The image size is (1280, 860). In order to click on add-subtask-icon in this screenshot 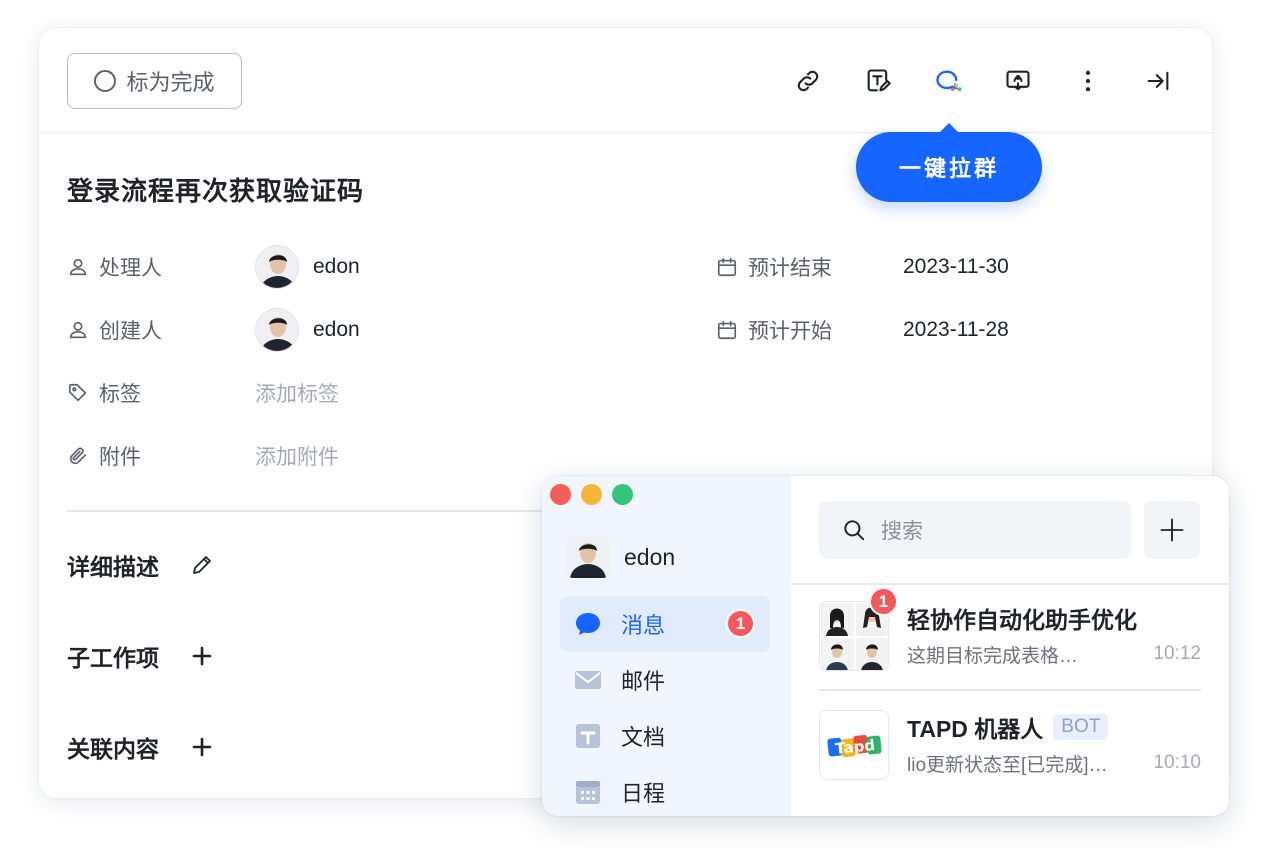, I will do `click(202, 656)`.